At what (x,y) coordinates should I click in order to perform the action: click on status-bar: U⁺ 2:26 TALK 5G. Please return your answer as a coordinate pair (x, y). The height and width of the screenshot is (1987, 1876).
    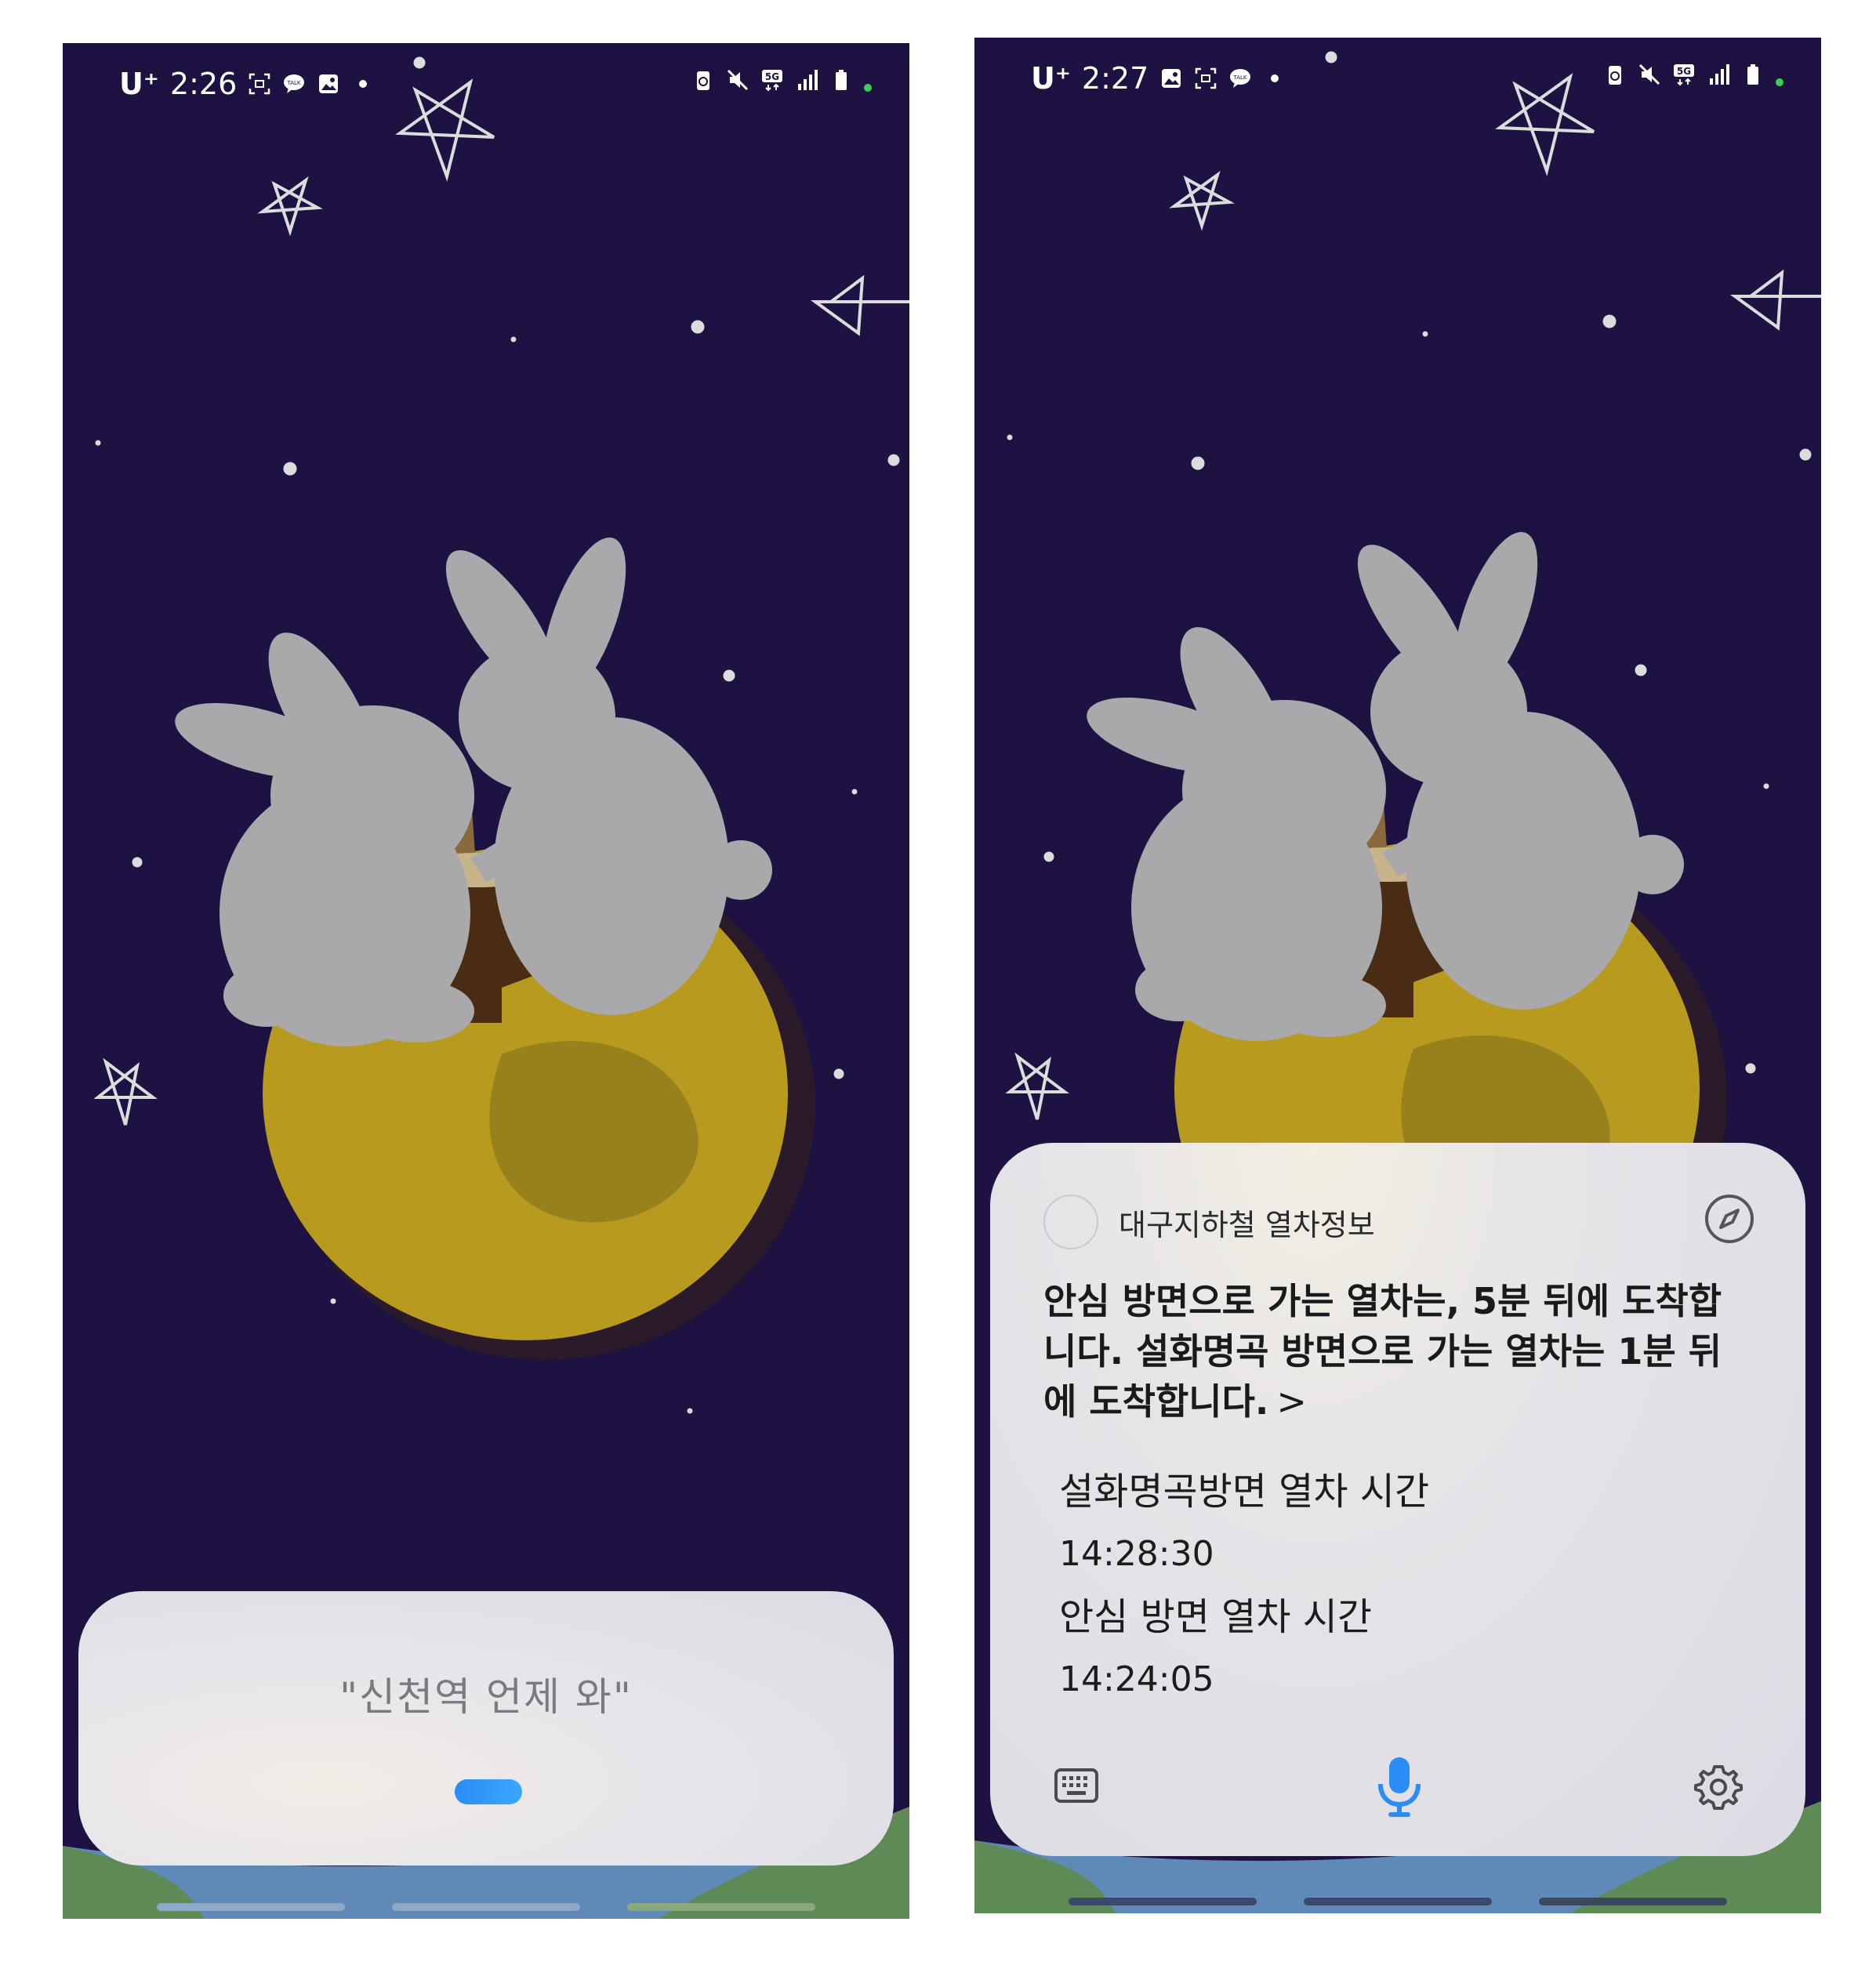
    Looking at the image, I should click on (486, 86).